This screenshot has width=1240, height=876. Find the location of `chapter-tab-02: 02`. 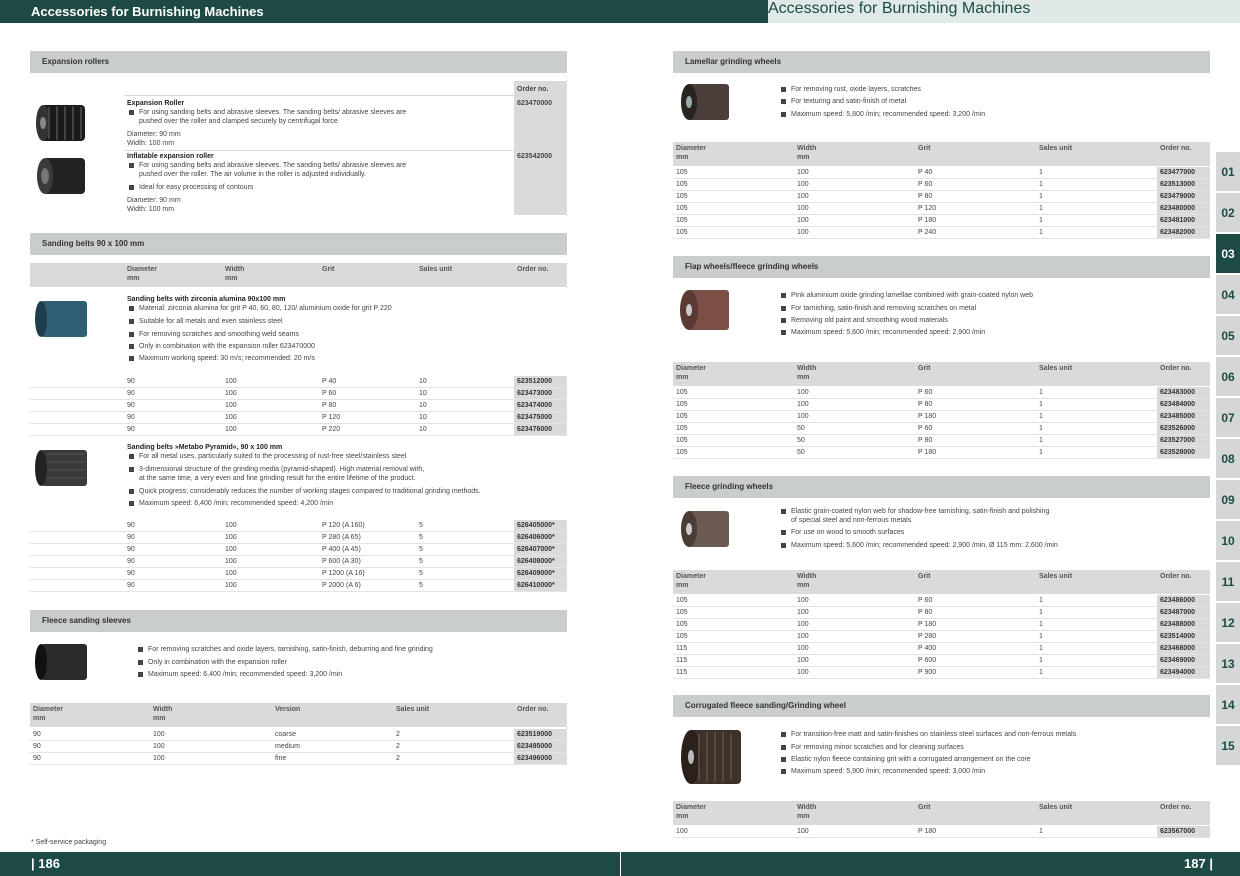

chapter-tab-02: 02 is located at coordinates (1228, 213).